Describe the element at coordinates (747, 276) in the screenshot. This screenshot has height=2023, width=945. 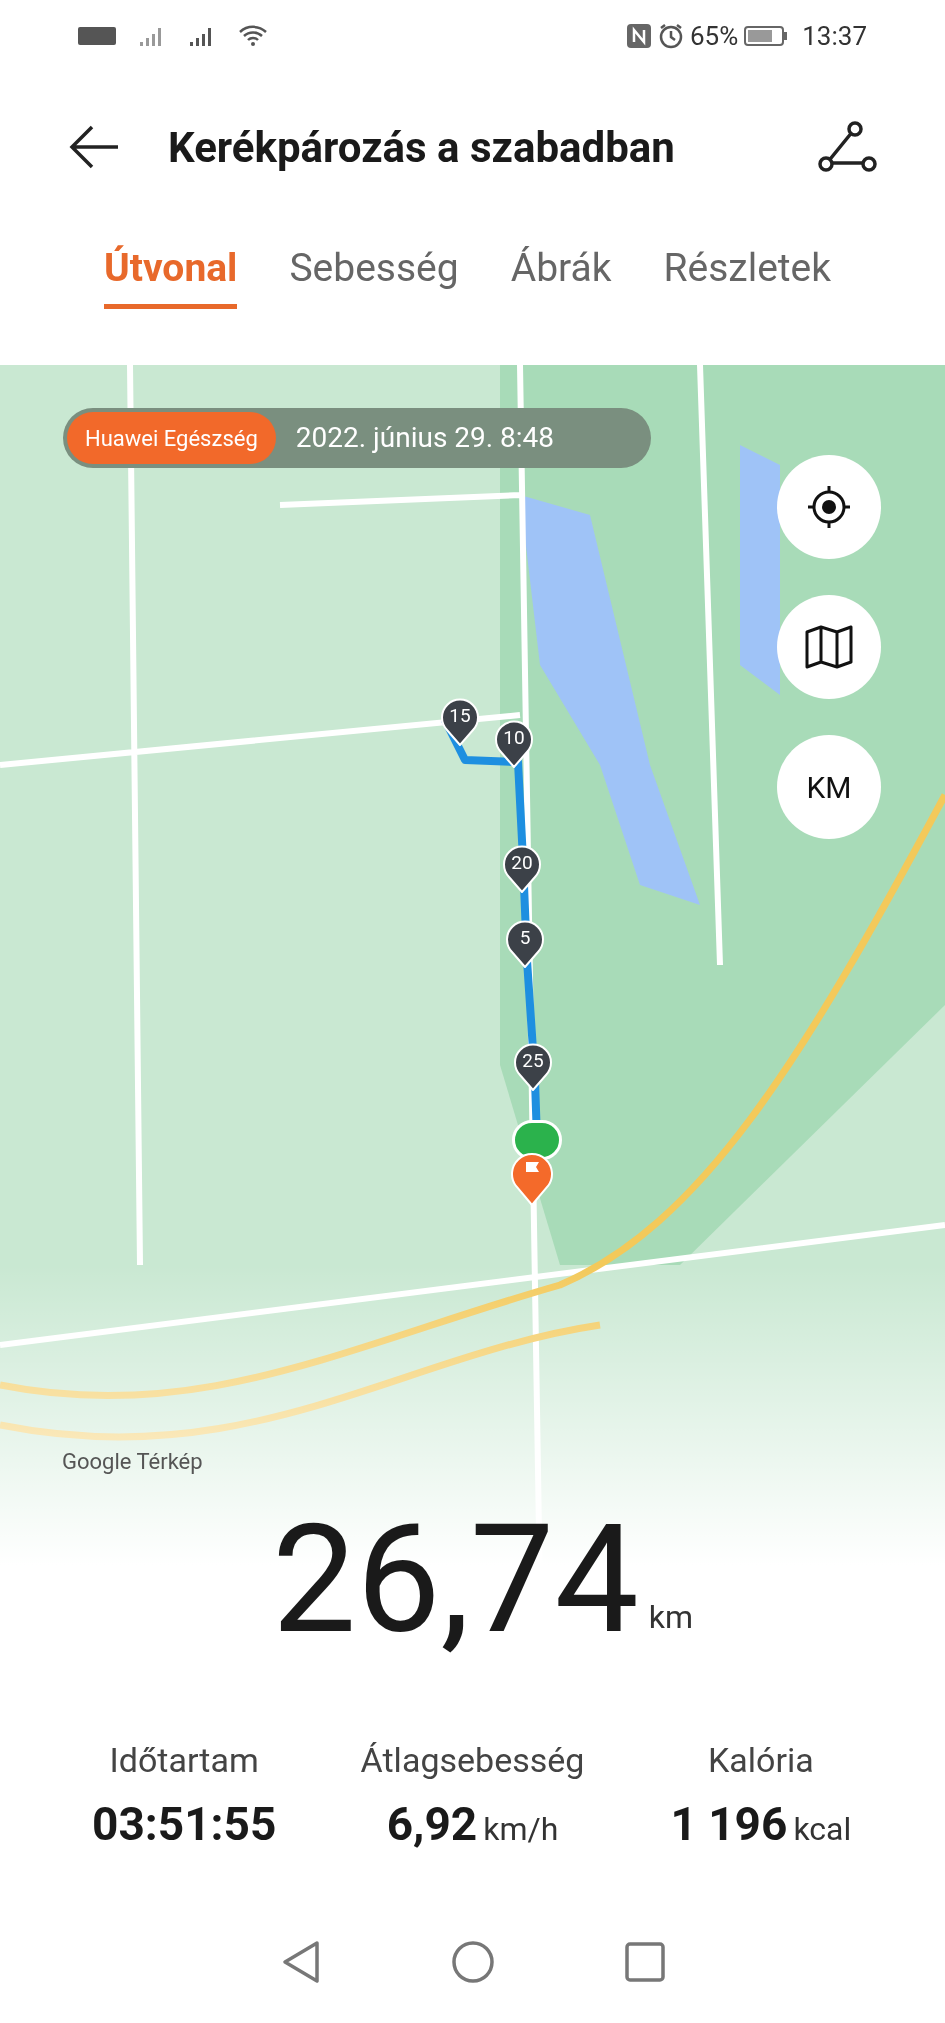
I see `tab: Részletek` at that location.